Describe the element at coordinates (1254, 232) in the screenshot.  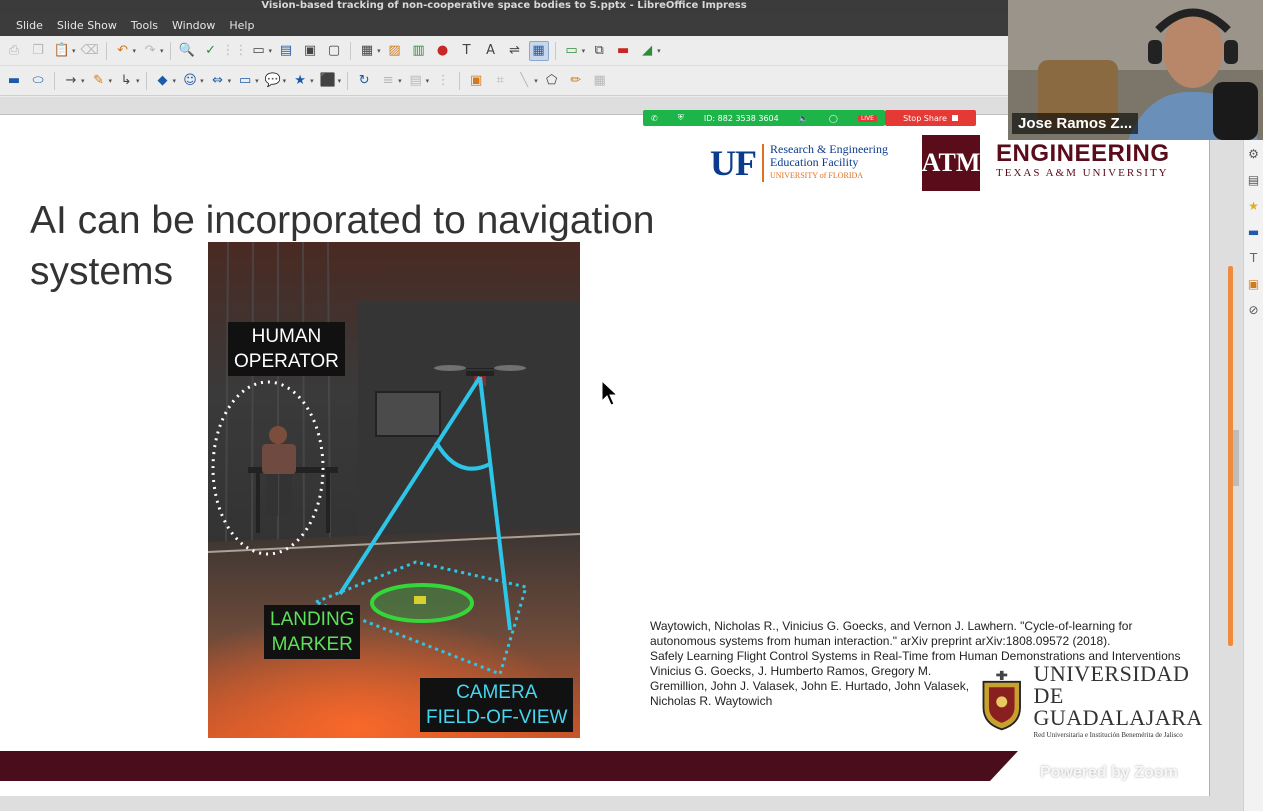
I see `master-slides-icon: ▬` at that location.